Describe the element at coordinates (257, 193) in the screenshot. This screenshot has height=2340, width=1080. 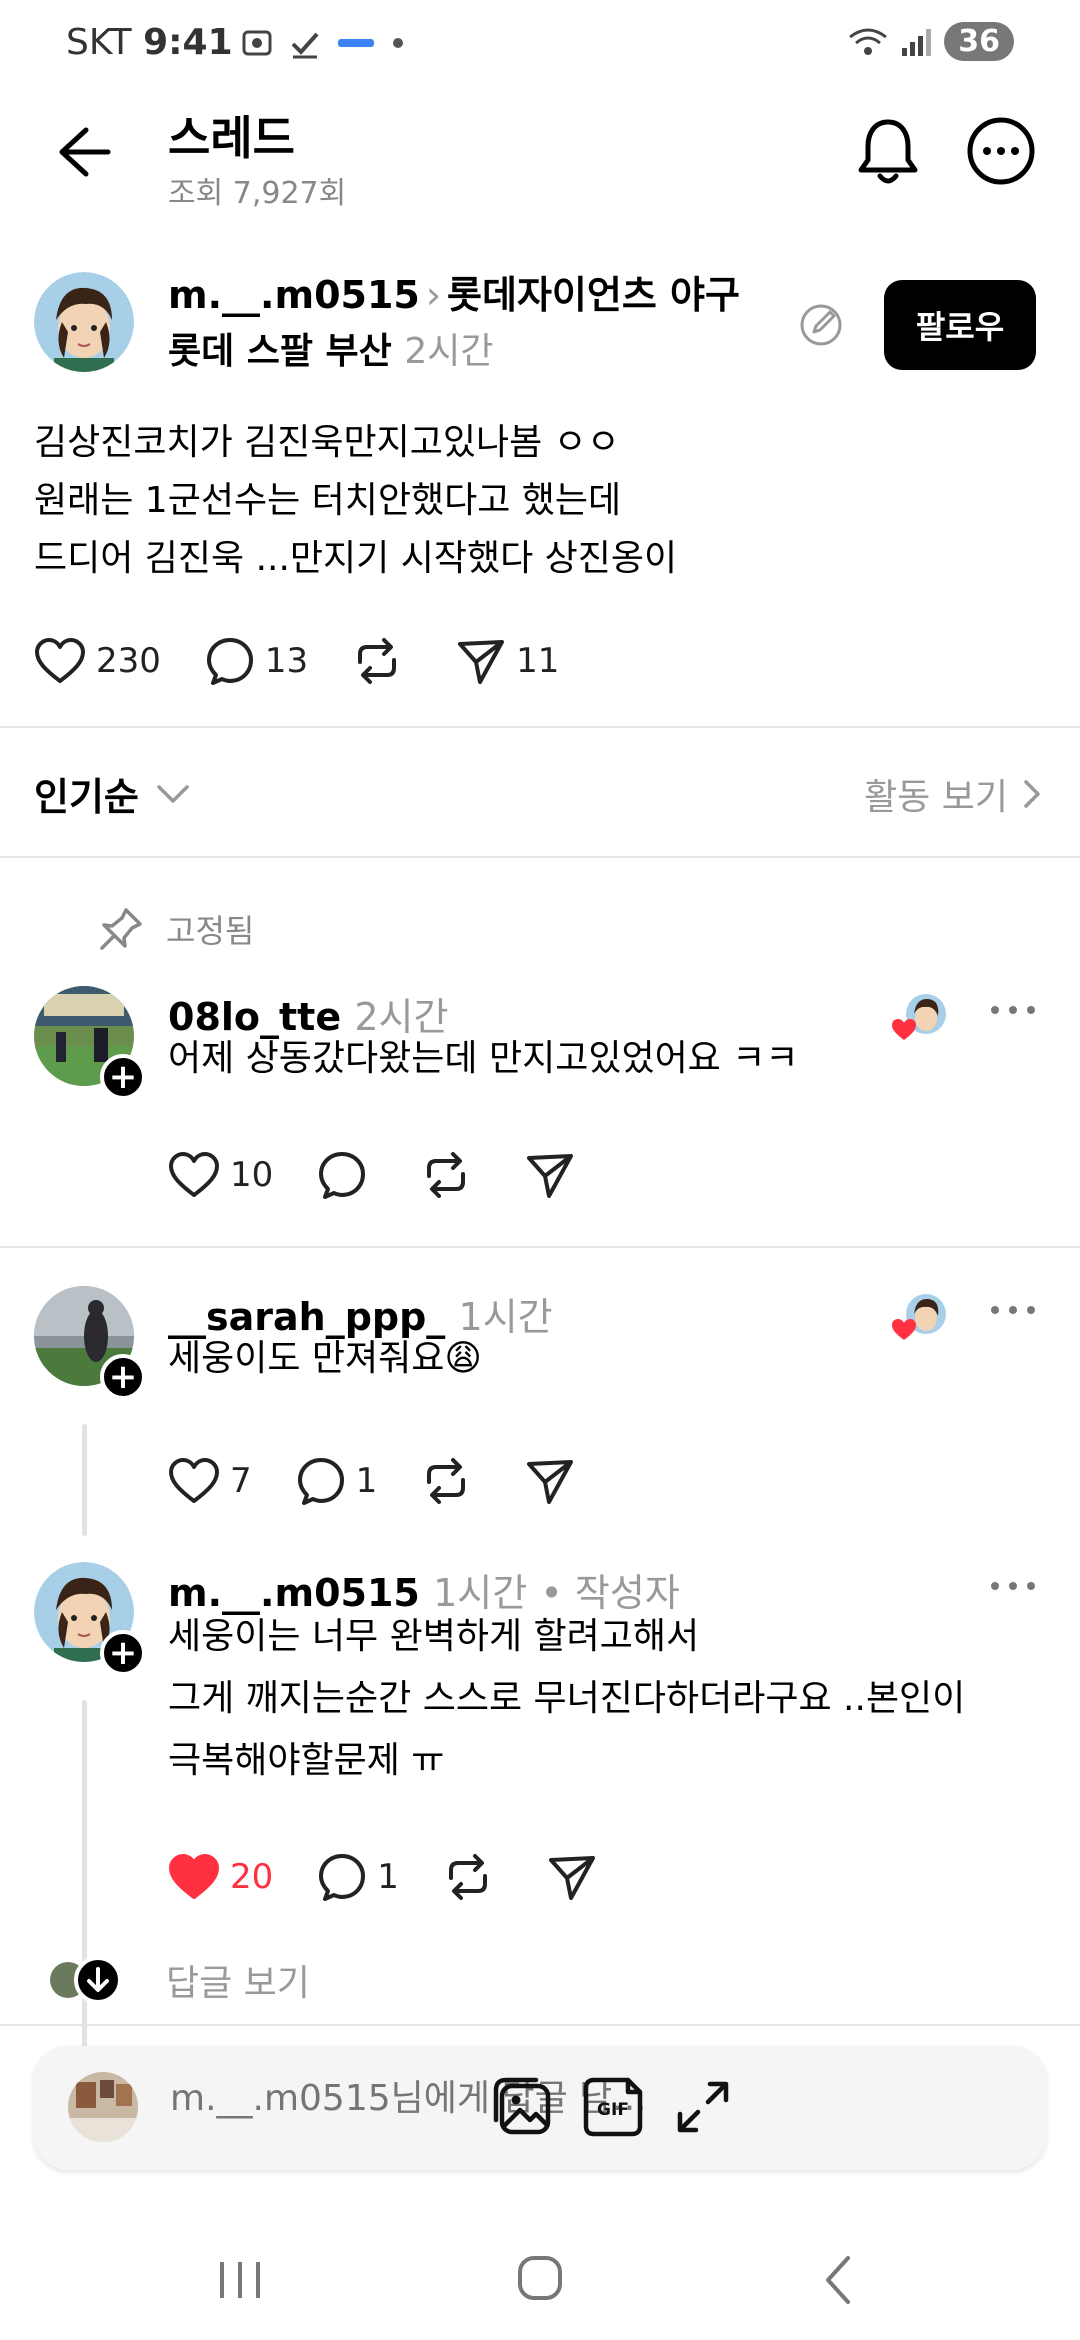
I see `view-count: 조회 7,927회` at that location.